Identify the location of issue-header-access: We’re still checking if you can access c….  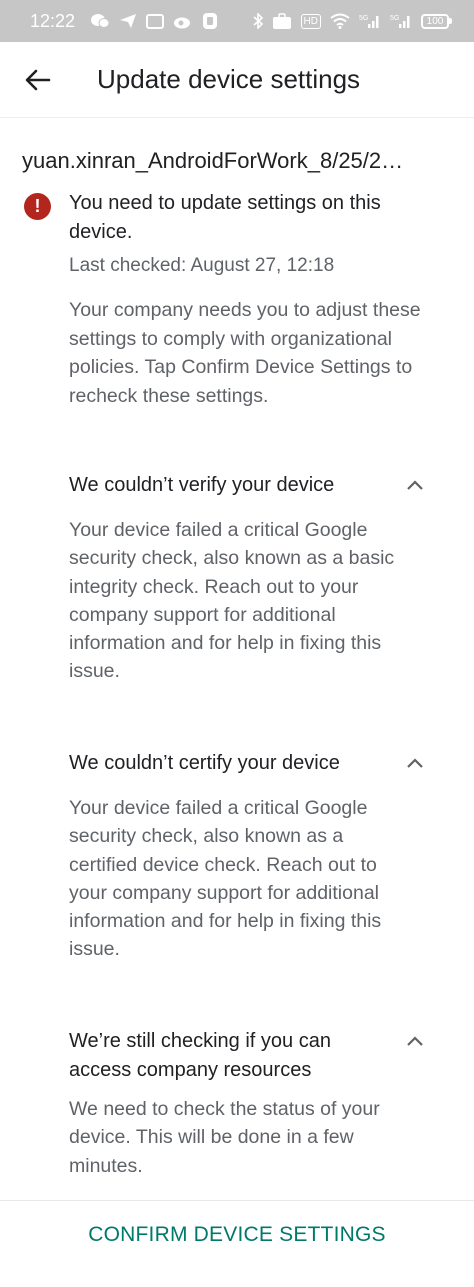
(259, 1056).